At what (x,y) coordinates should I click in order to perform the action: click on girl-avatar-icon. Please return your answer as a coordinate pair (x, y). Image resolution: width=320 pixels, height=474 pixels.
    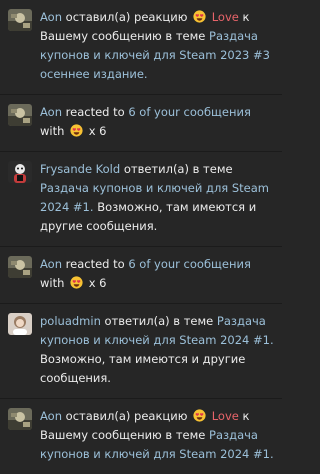
    Looking at the image, I should click on (20, 324).